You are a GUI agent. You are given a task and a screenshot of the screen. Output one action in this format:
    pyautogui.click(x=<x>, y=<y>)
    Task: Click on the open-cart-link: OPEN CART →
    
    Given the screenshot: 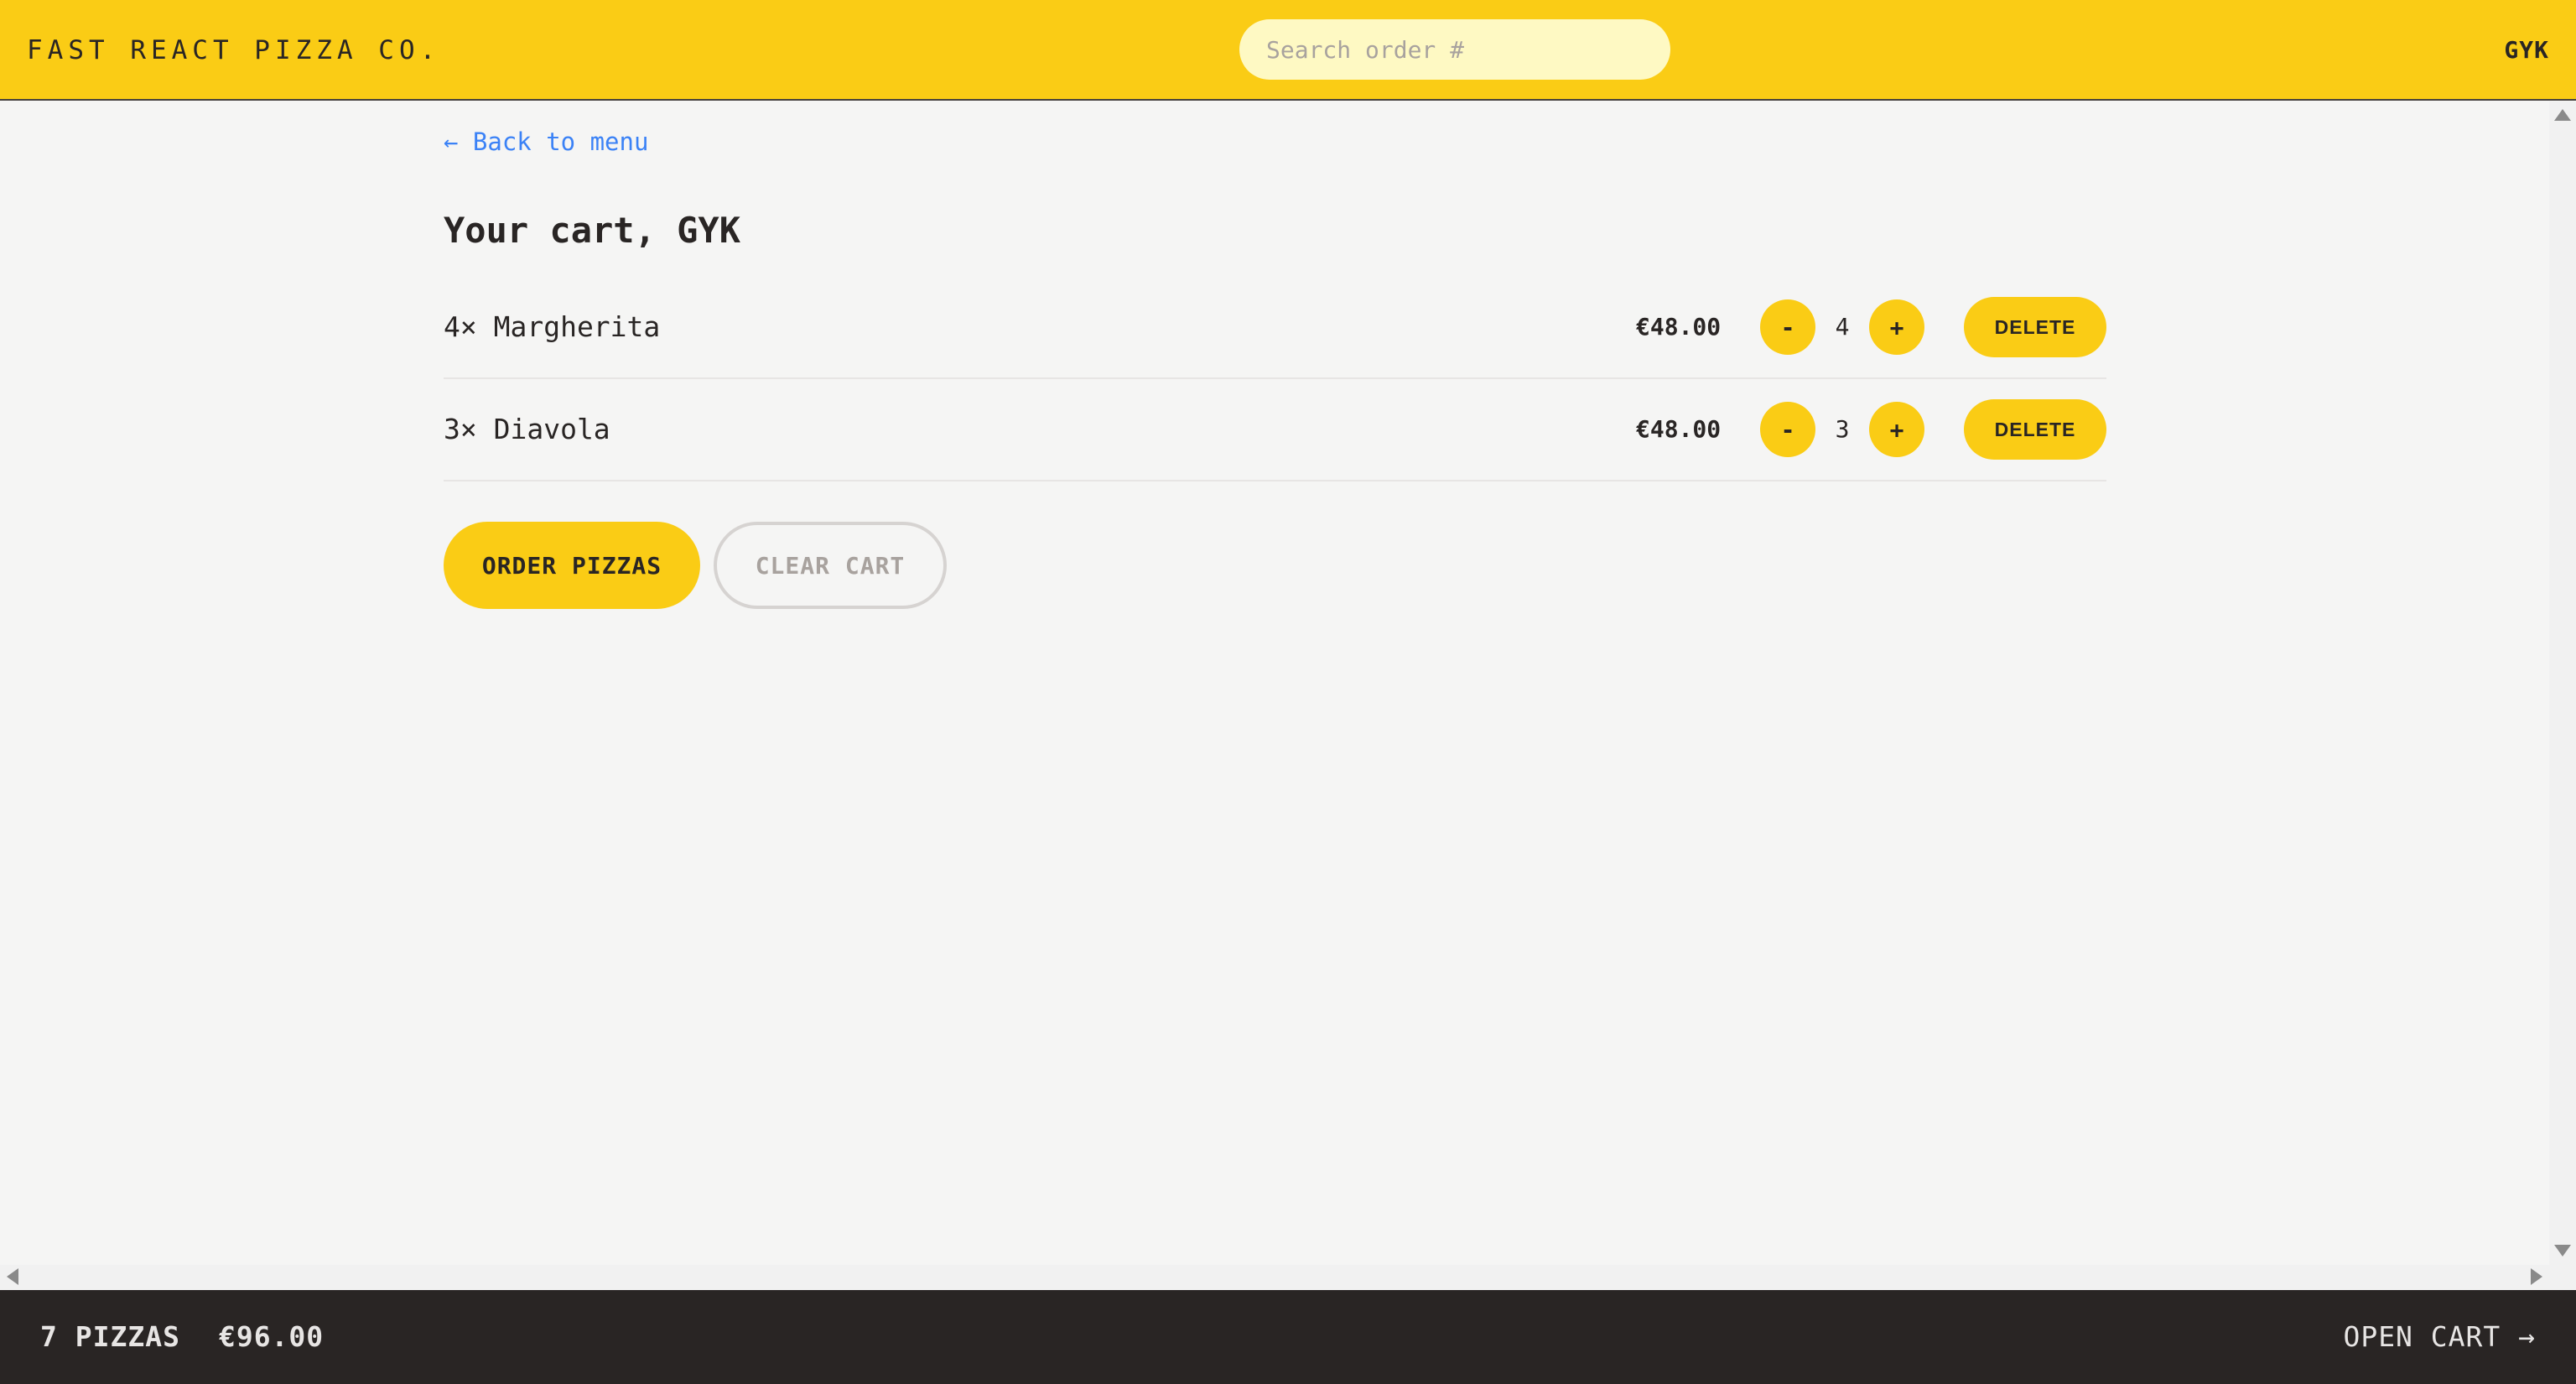 What is the action you would take?
    pyautogui.click(x=2439, y=1337)
    